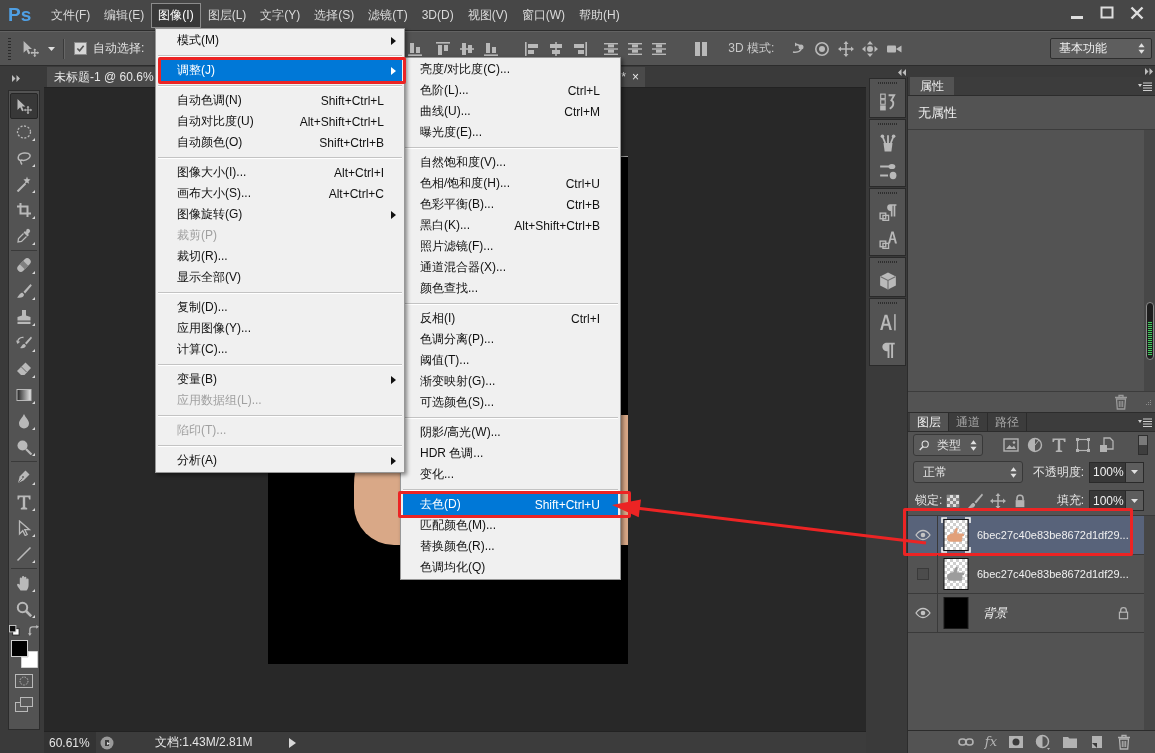 This screenshot has height=753, width=1155. I want to click on status-arrow-icon, so click(292, 742).